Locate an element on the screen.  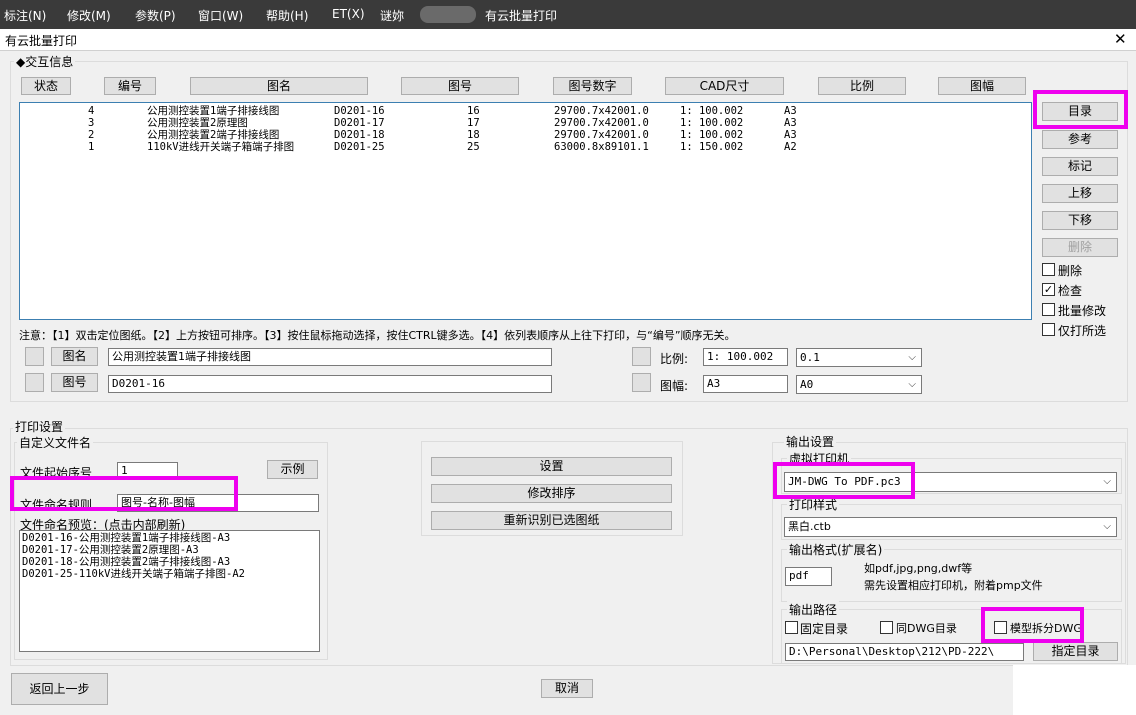
number-toggle-button is located at coordinates (34, 382).